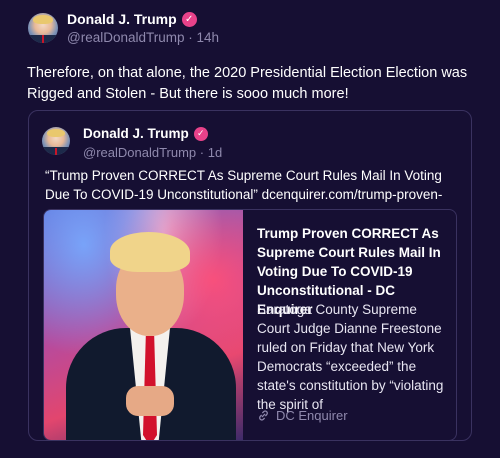 The image size is (500, 458). Describe the element at coordinates (43, 28) in the screenshot. I see `author-avatar` at that location.